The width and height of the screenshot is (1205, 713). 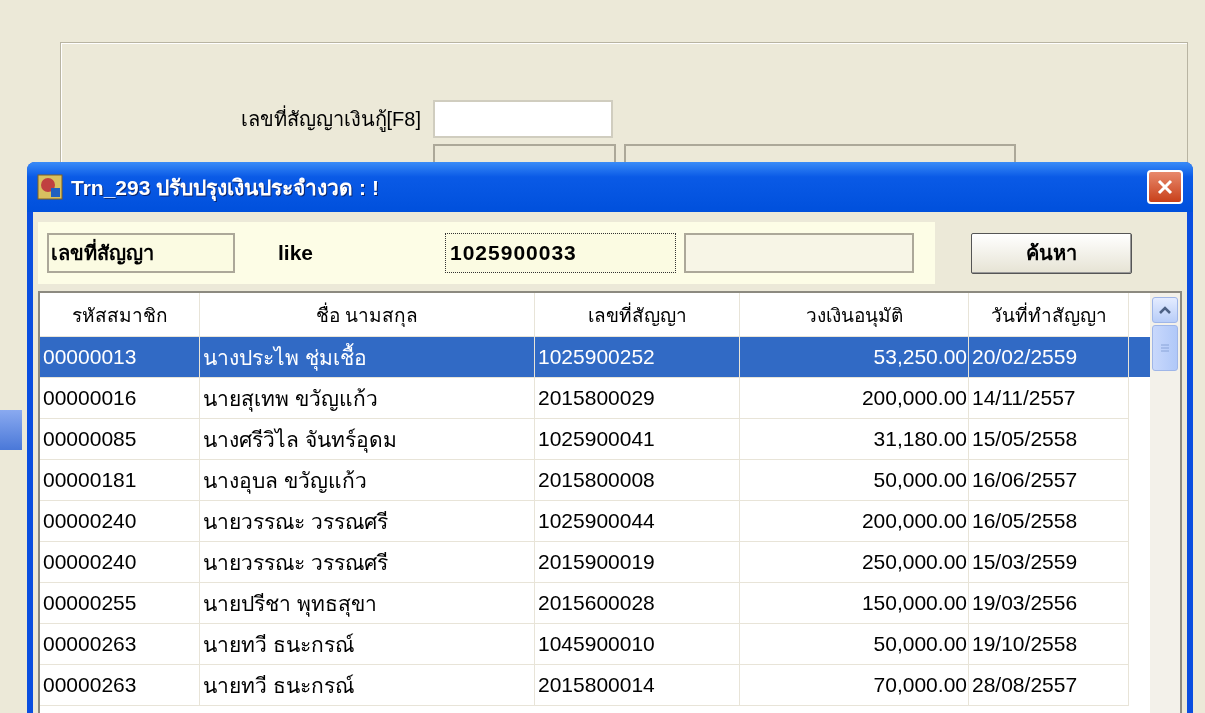 What do you see at coordinates (296, 253) in the screenshot?
I see `operator-label: like` at bounding box center [296, 253].